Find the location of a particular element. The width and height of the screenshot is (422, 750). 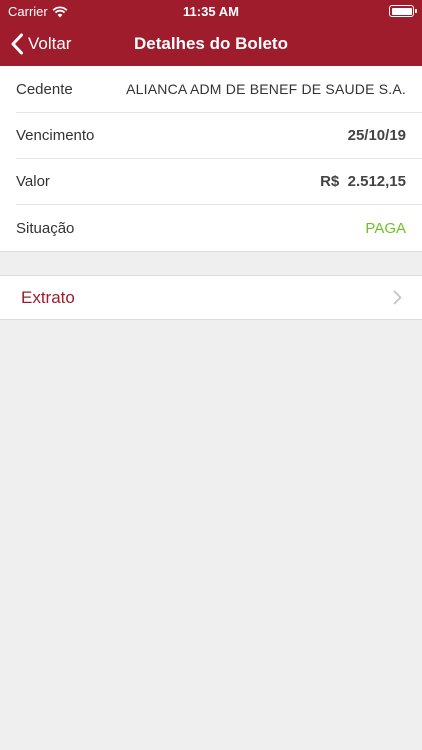

chevron-left-icon is located at coordinates (17, 44).